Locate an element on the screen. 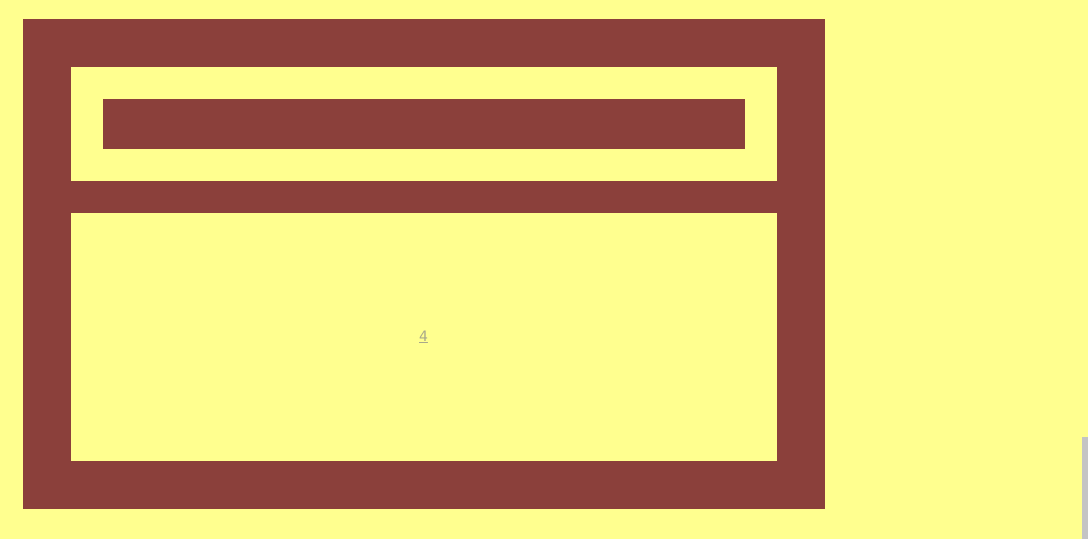 The width and height of the screenshot is (1088, 539). page-number-link: 4 is located at coordinates (423, 337).